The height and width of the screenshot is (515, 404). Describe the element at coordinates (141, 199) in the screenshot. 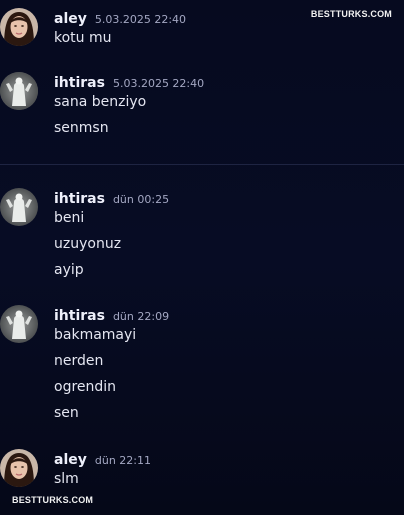

I see `timestamp: dün 00:25` at that location.